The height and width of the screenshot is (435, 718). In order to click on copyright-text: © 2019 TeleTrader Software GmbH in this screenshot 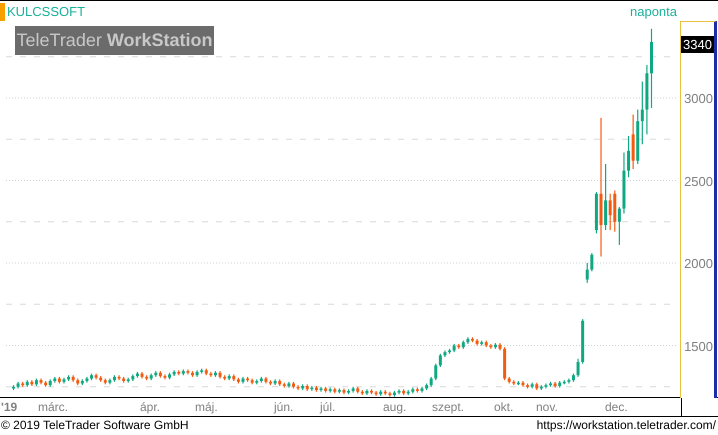, I will do `click(95, 425)`.